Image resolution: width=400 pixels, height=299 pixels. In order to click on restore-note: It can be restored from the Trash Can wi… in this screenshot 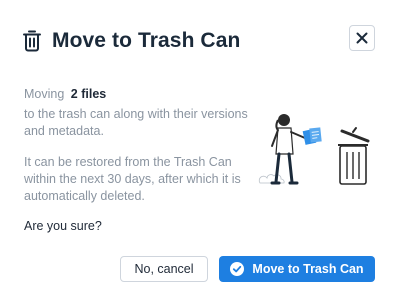, I will do `click(132, 179)`.